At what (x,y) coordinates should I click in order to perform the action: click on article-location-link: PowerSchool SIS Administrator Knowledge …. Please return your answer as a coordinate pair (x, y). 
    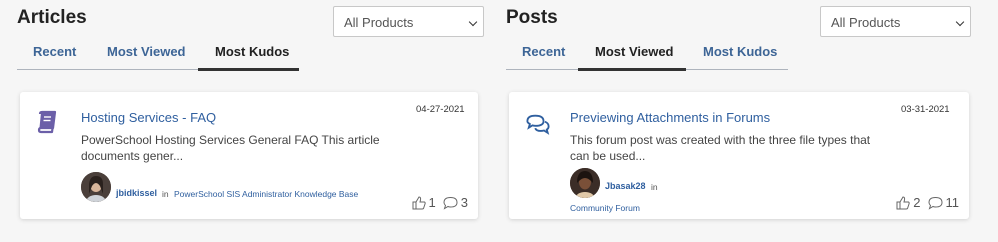
    Looking at the image, I should click on (266, 194).